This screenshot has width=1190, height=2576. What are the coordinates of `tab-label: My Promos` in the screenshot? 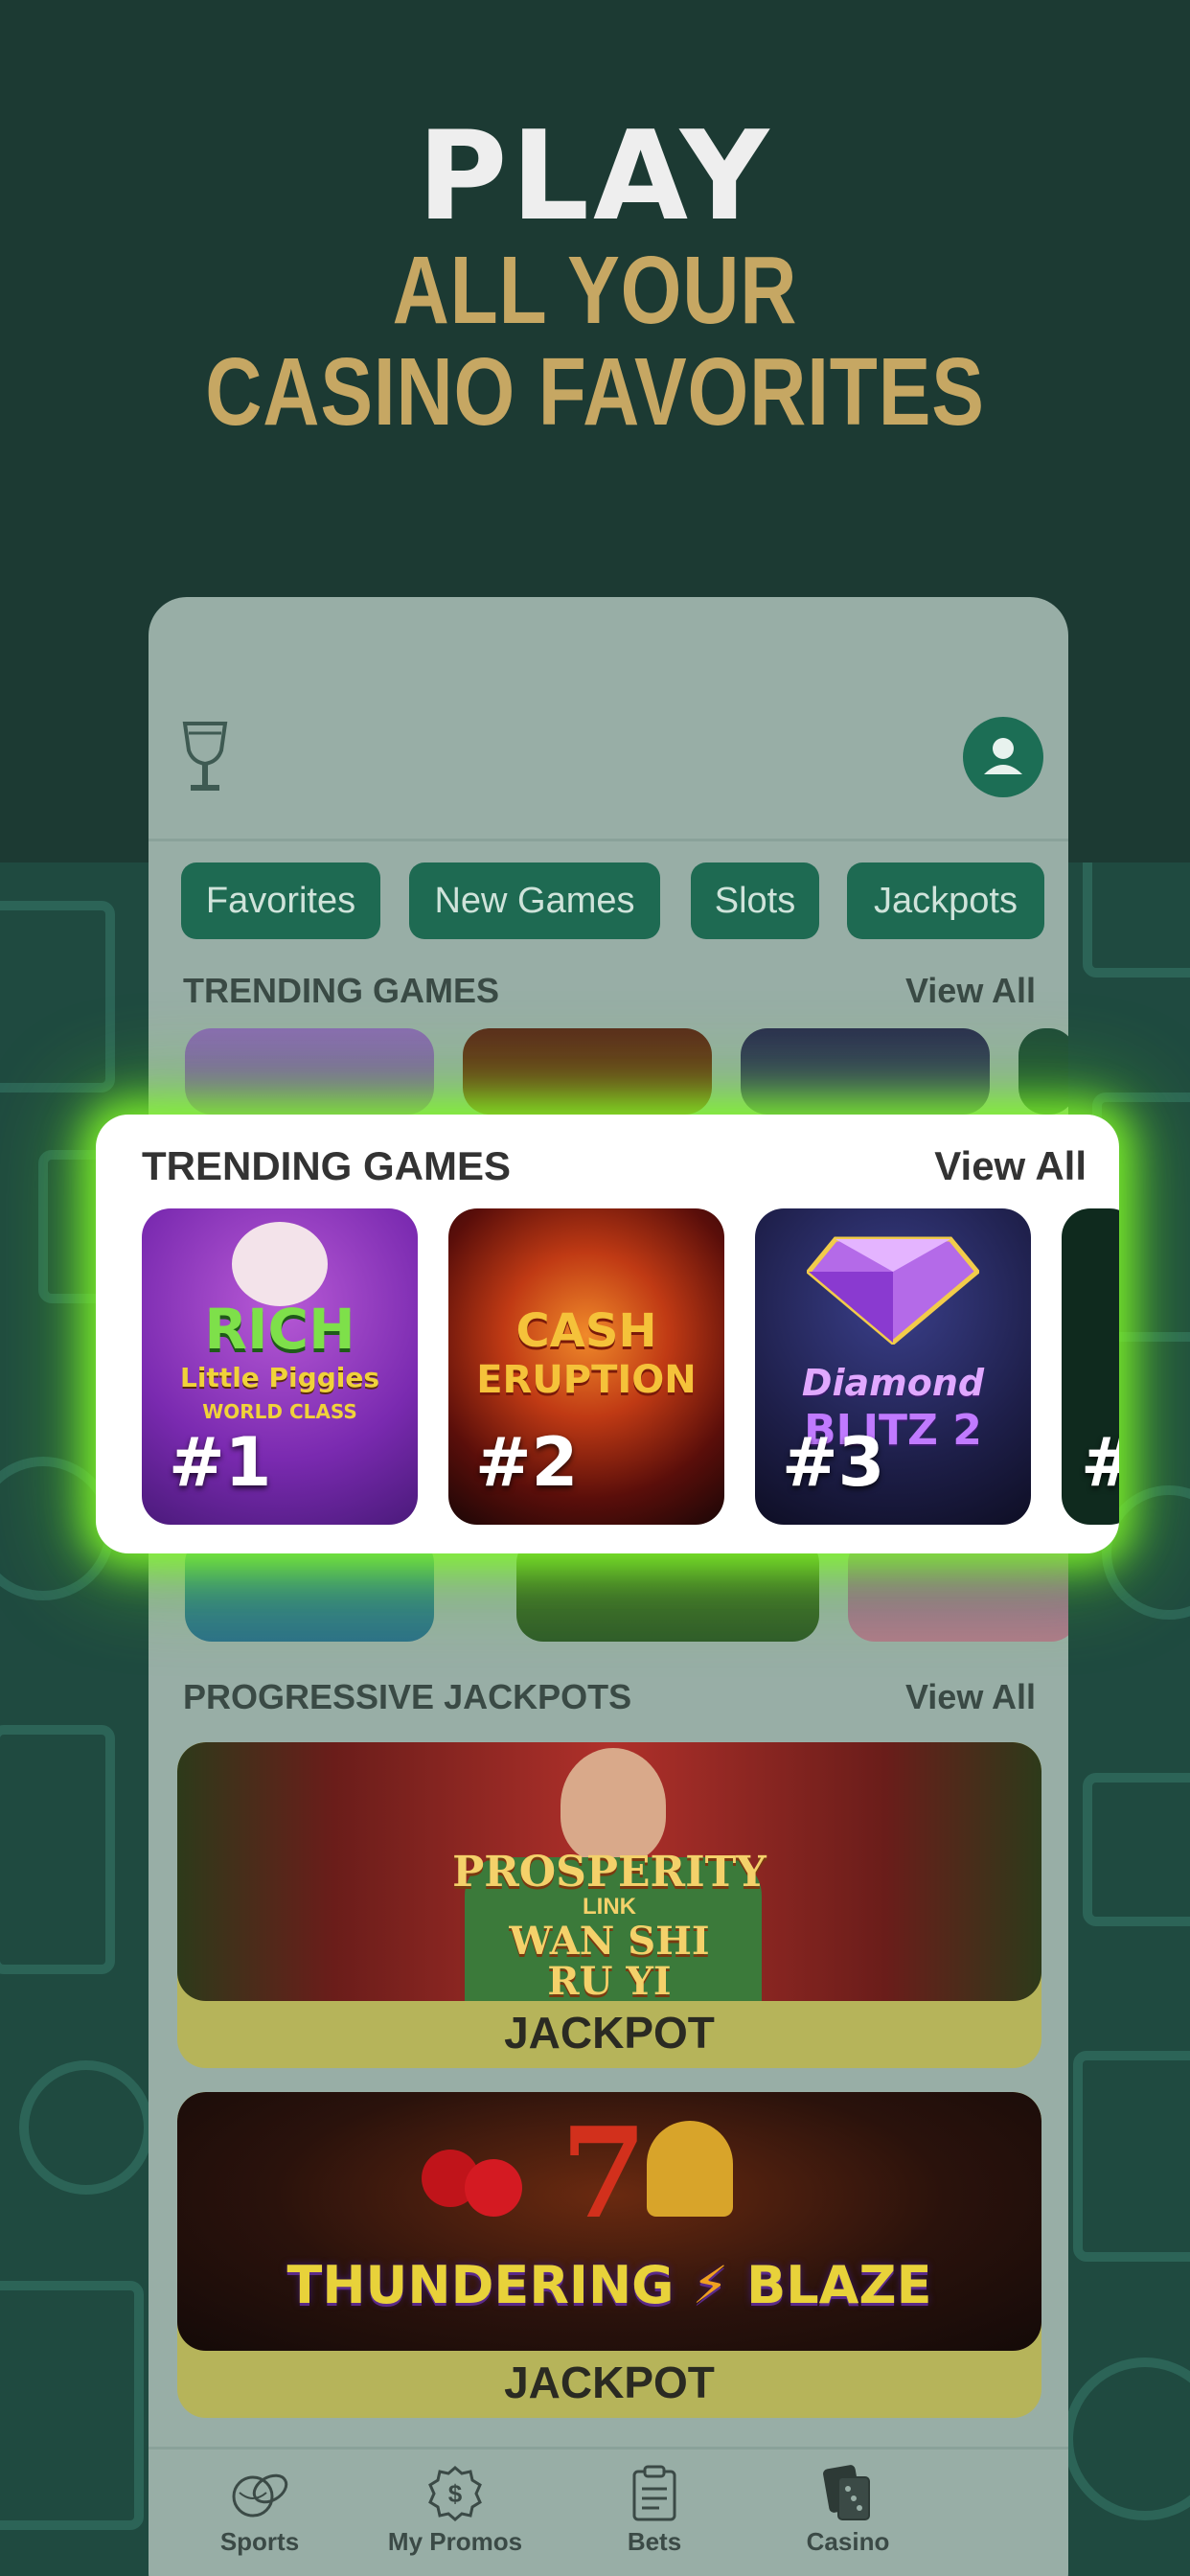 It's located at (455, 2541).